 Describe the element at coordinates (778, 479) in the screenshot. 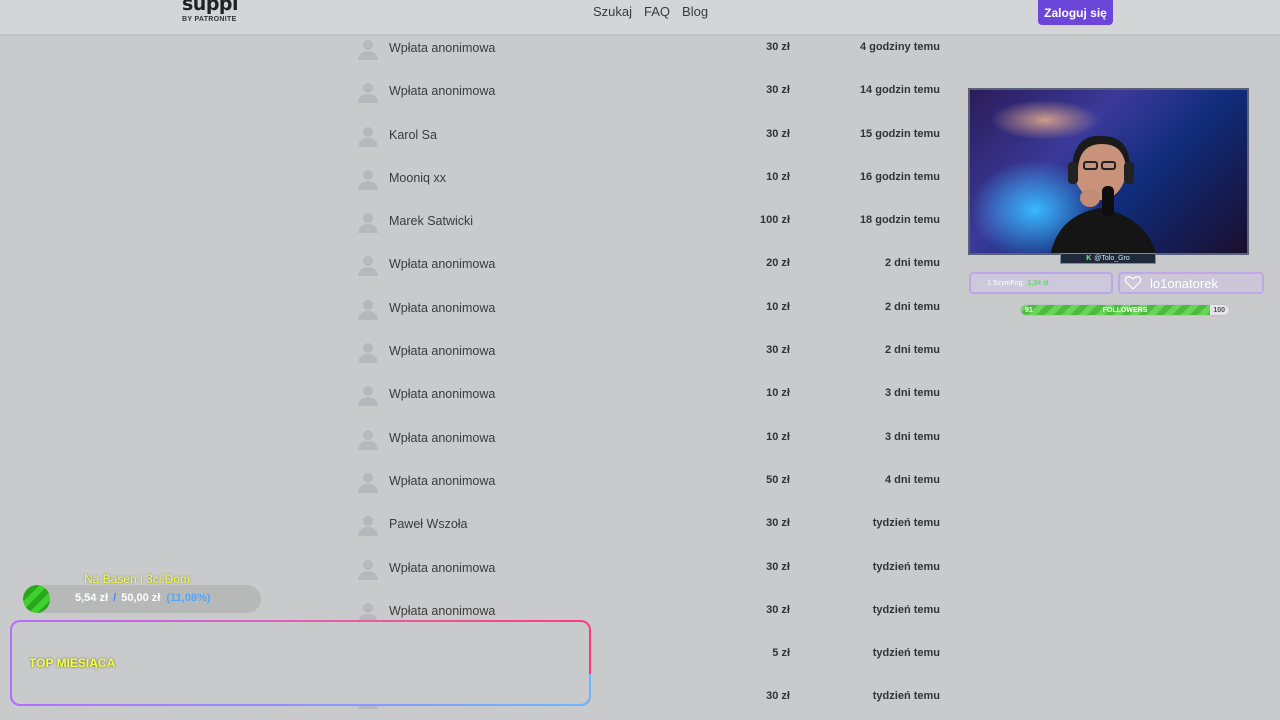

I see `donation-amount: 50 zł` at that location.